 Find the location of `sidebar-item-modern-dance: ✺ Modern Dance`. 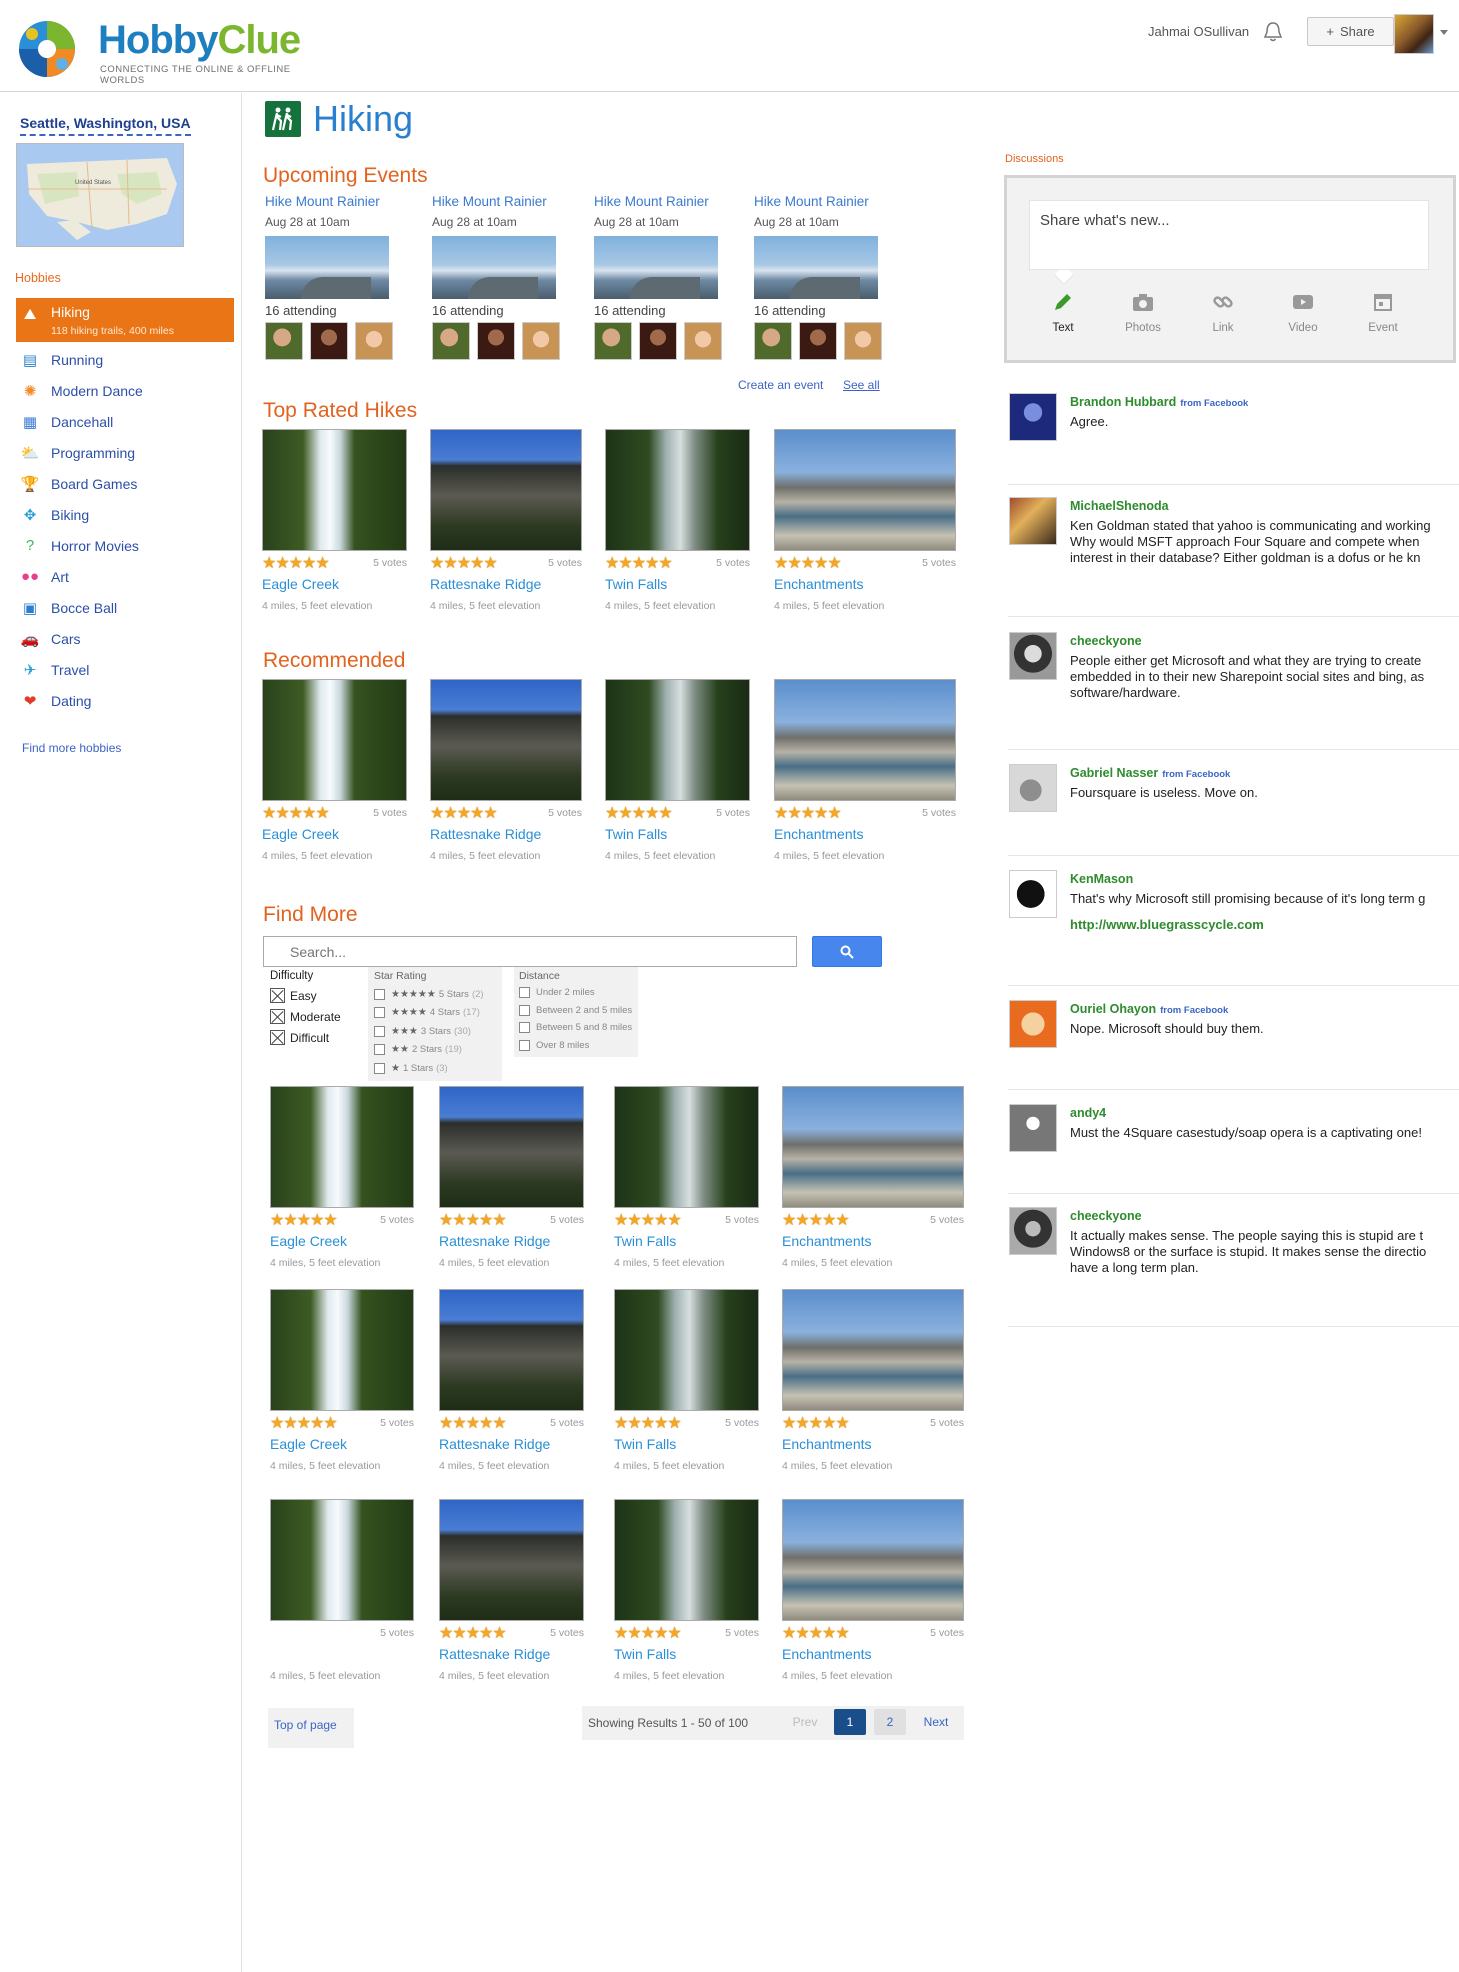

sidebar-item-modern-dance: ✺ Modern Dance is located at coordinates (125, 390).